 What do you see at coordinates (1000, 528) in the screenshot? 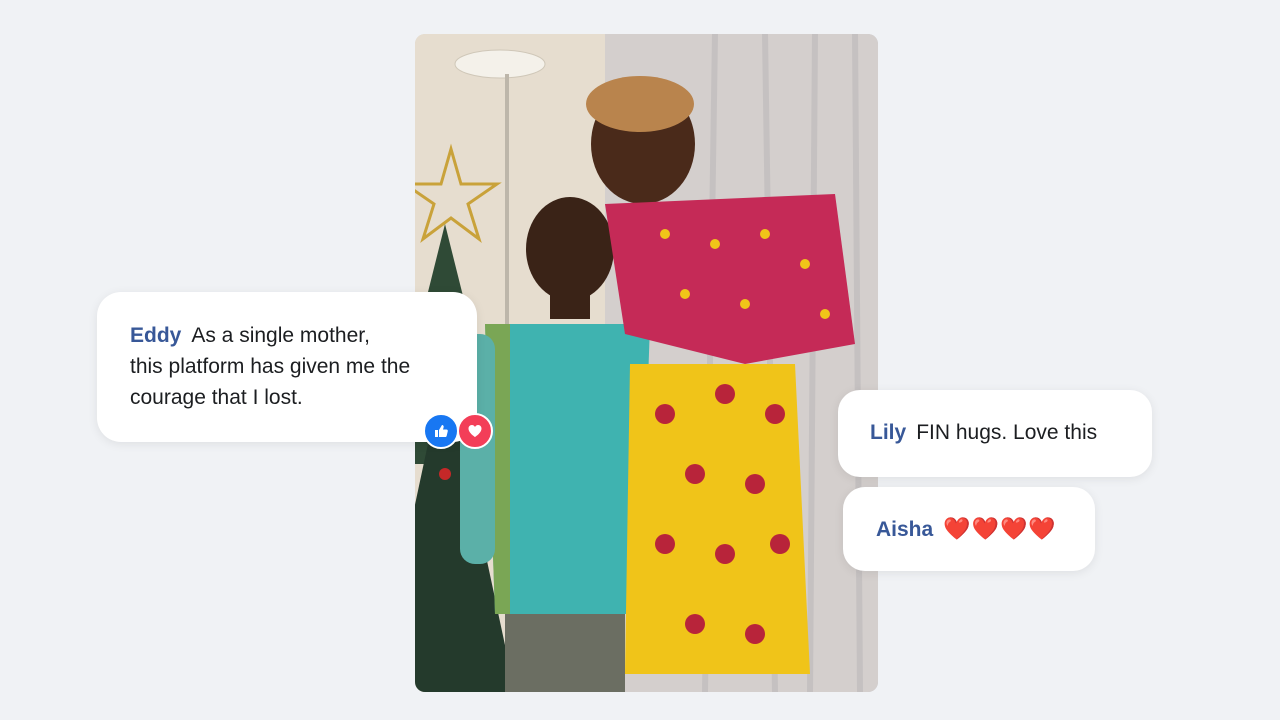
I see `heart-emojis: ❤️❤️❤️❤️` at bounding box center [1000, 528].